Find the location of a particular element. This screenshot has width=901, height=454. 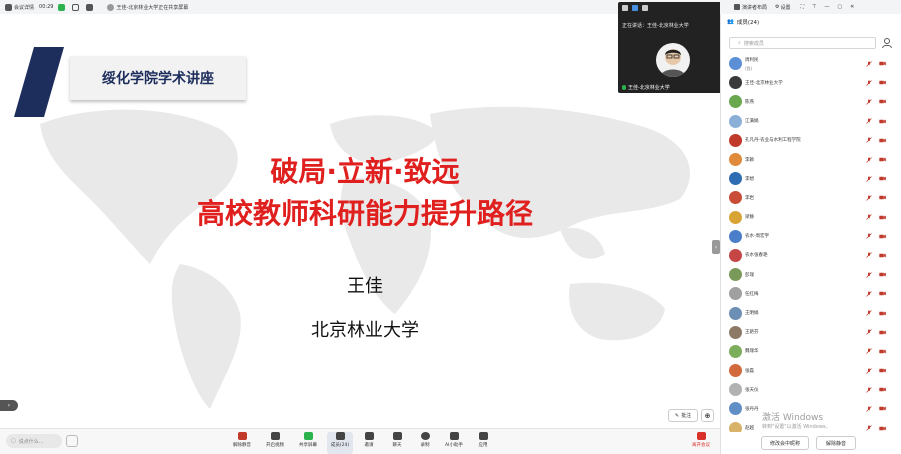

expand-left-button: › is located at coordinates (9, 405).